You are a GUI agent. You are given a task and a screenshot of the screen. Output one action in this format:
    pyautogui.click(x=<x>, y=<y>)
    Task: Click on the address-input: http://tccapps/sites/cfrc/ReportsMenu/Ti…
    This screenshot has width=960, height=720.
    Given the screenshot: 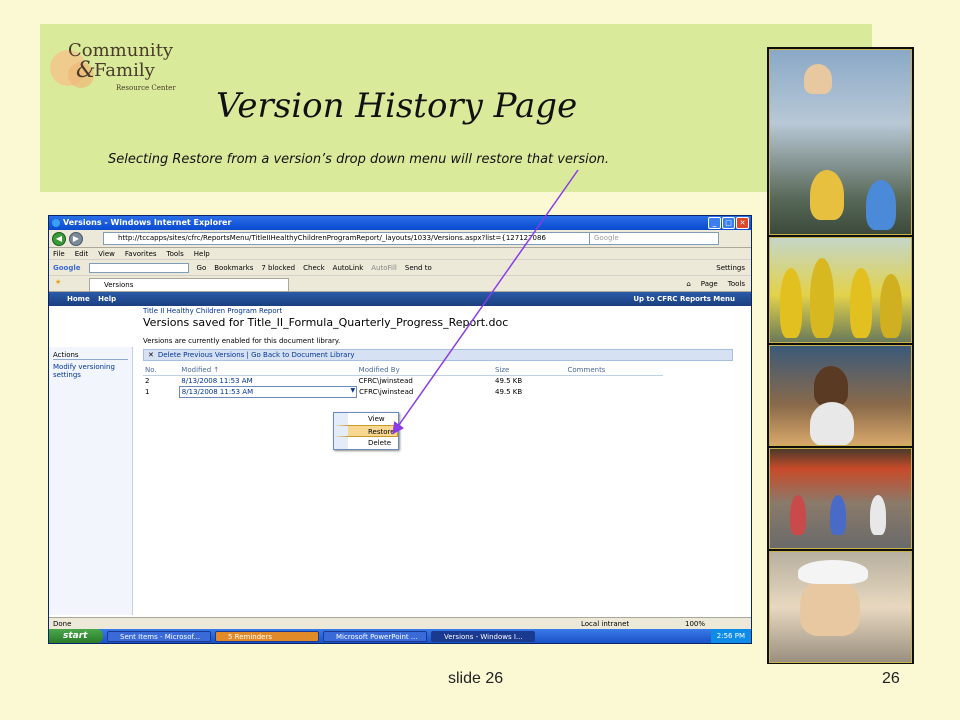 What is the action you would take?
    pyautogui.click(x=348, y=238)
    